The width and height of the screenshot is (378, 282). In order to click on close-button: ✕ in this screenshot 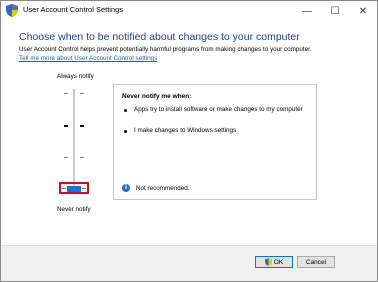, I will do `click(363, 11)`.